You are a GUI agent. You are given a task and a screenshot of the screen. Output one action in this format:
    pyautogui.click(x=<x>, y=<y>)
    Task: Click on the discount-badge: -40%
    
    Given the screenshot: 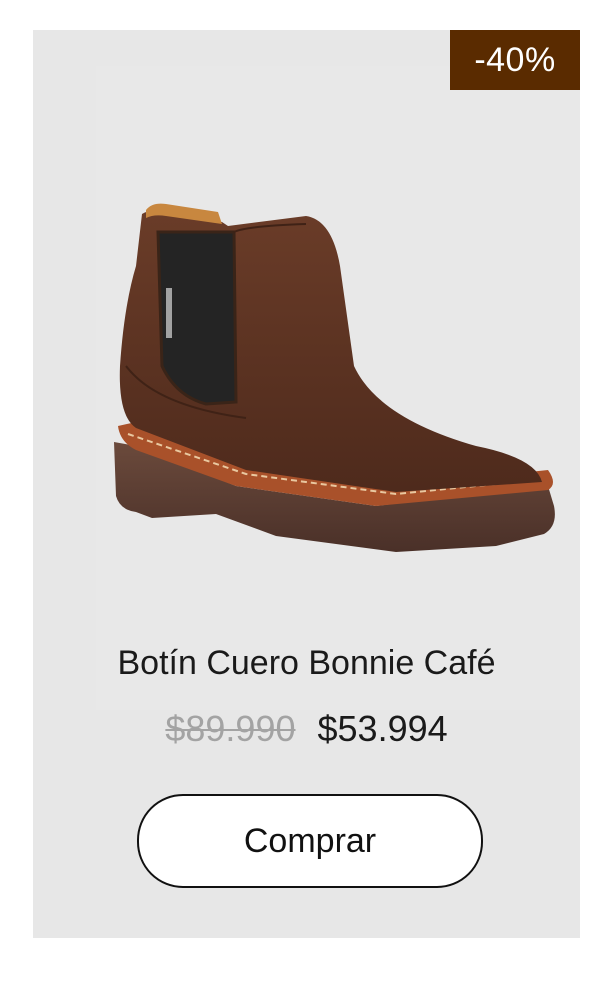 What is the action you would take?
    pyautogui.click(x=515, y=60)
    